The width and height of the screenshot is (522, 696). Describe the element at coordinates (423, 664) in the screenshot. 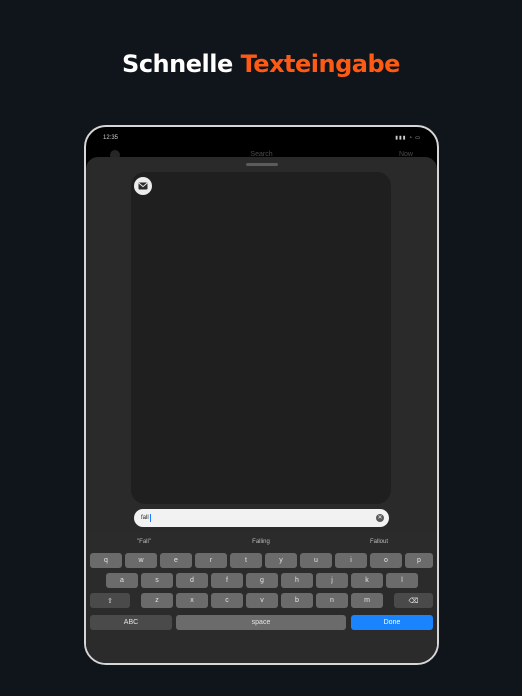

I see `microphone-icon` at that location.